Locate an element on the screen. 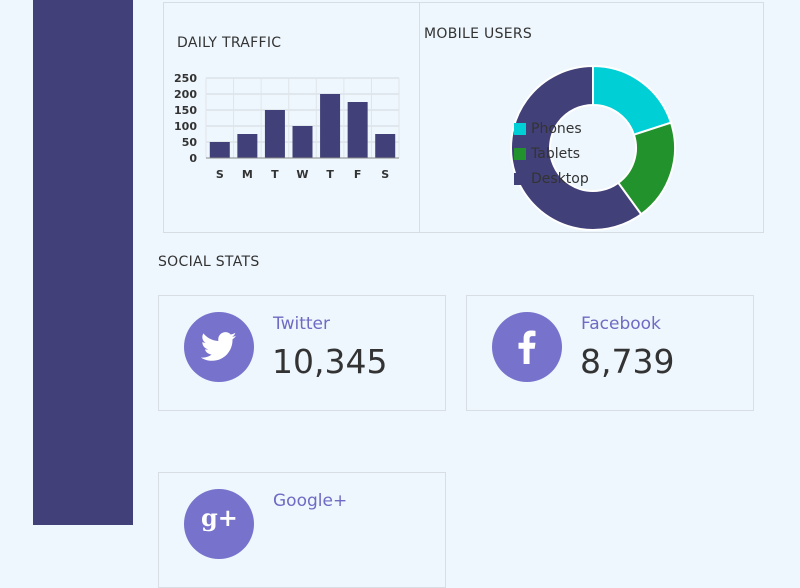 The height and width of the screenshot is (588, 800). twitter-count: 10,345 is located at coordinates (330, 361).